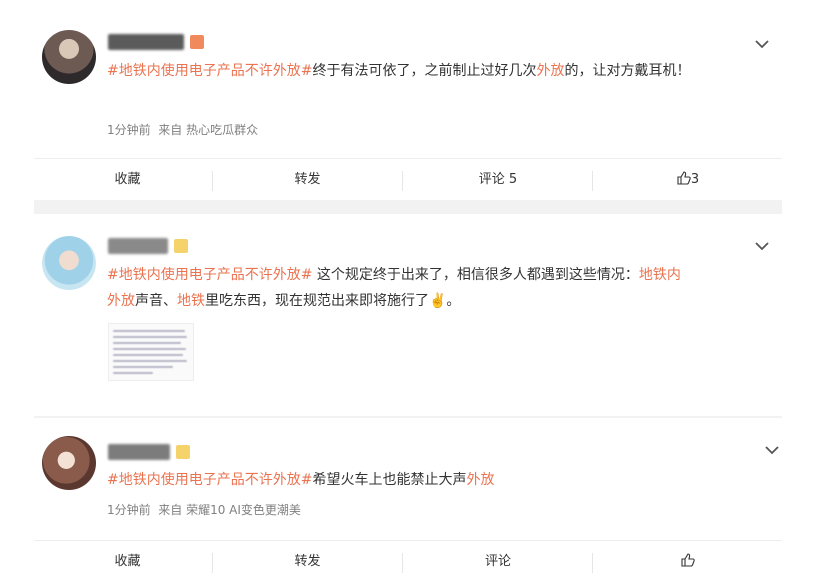 This screenshot has height=584, width=827. Describe the element at coordinates (191, 301) in the screenshot. I see `keyword-link: 地铁` at that location.